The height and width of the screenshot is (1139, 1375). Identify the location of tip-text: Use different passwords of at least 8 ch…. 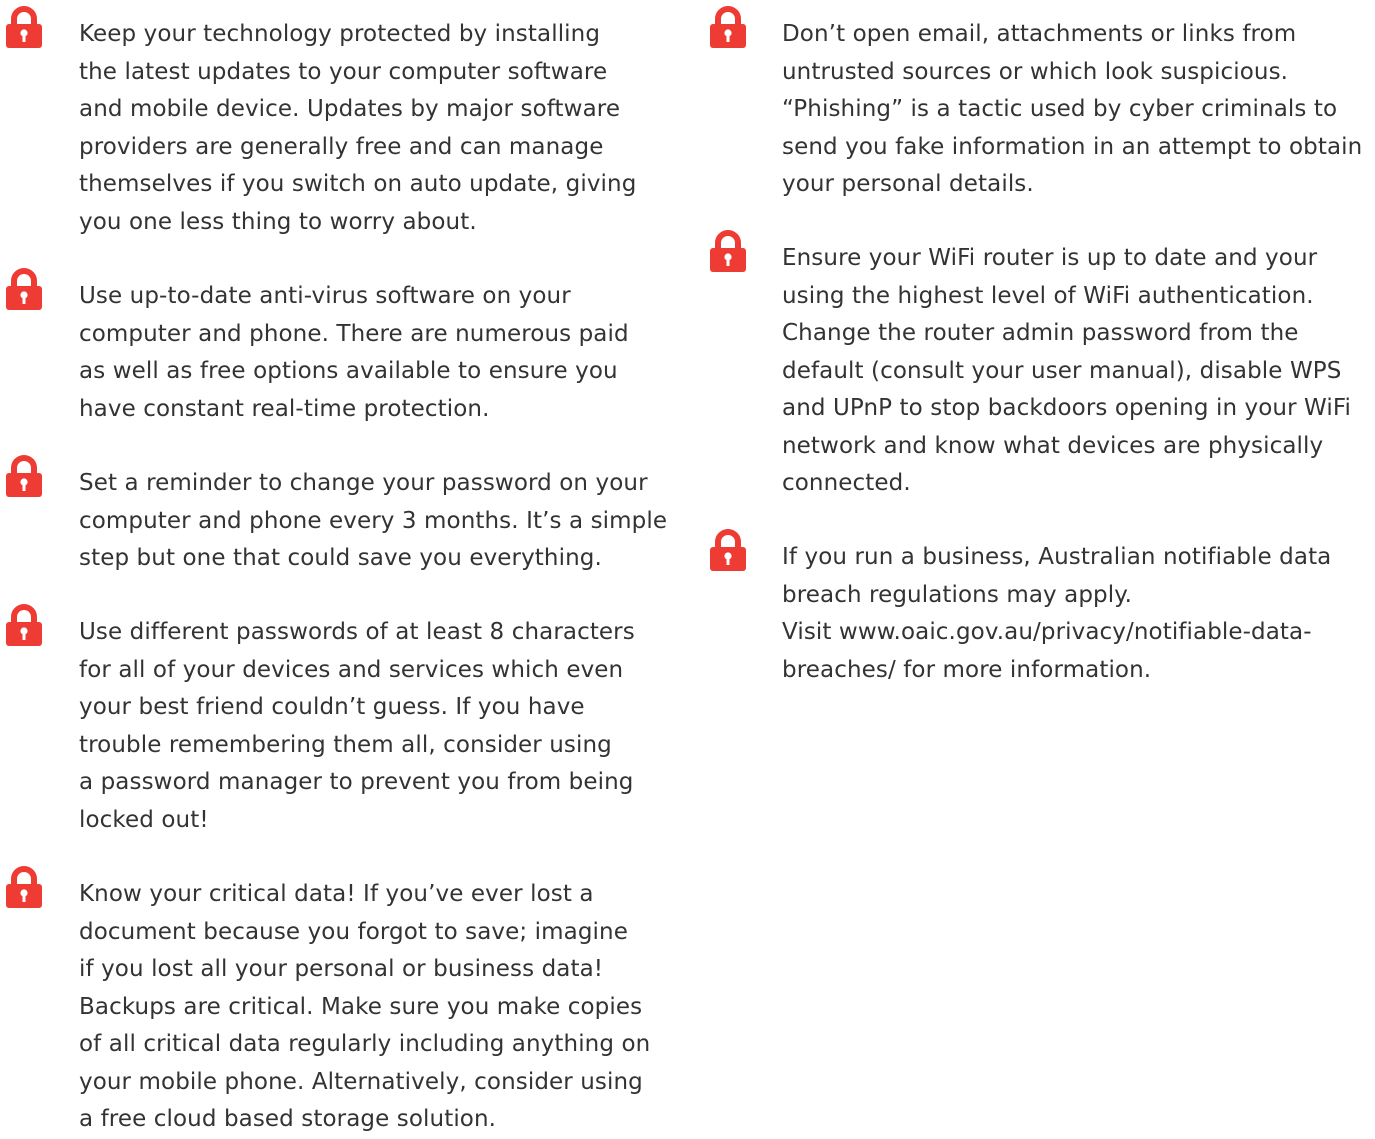
(357, 726).